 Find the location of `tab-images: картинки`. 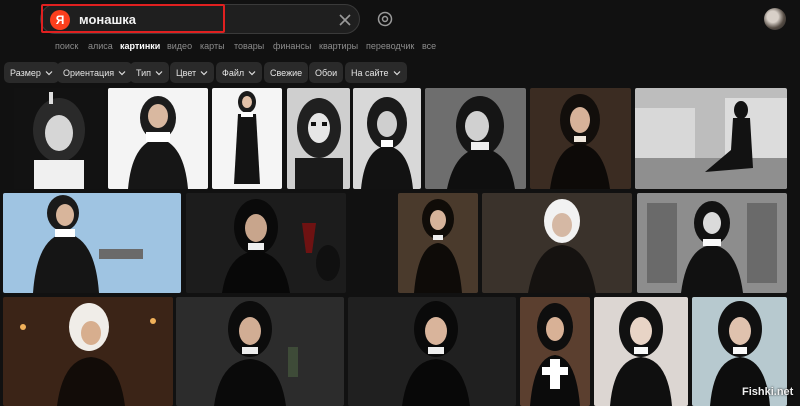

tab-images: картинки is located at coordinates (140, 46).